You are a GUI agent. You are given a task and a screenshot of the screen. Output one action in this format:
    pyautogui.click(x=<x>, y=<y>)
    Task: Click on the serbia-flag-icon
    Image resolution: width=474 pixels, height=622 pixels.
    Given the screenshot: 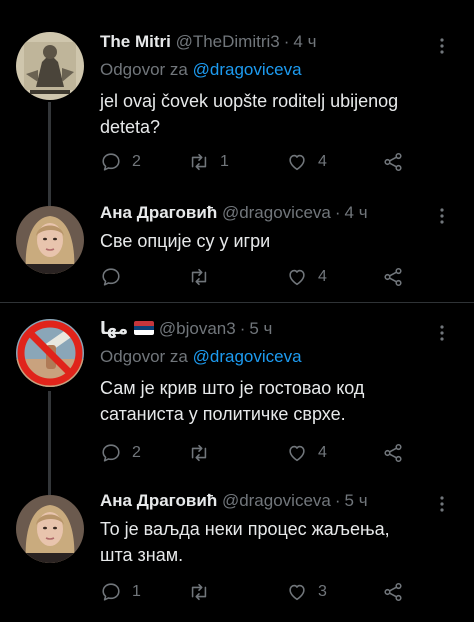 What is the action you would take?
    pyautogui.click(x=144, y=328)
    